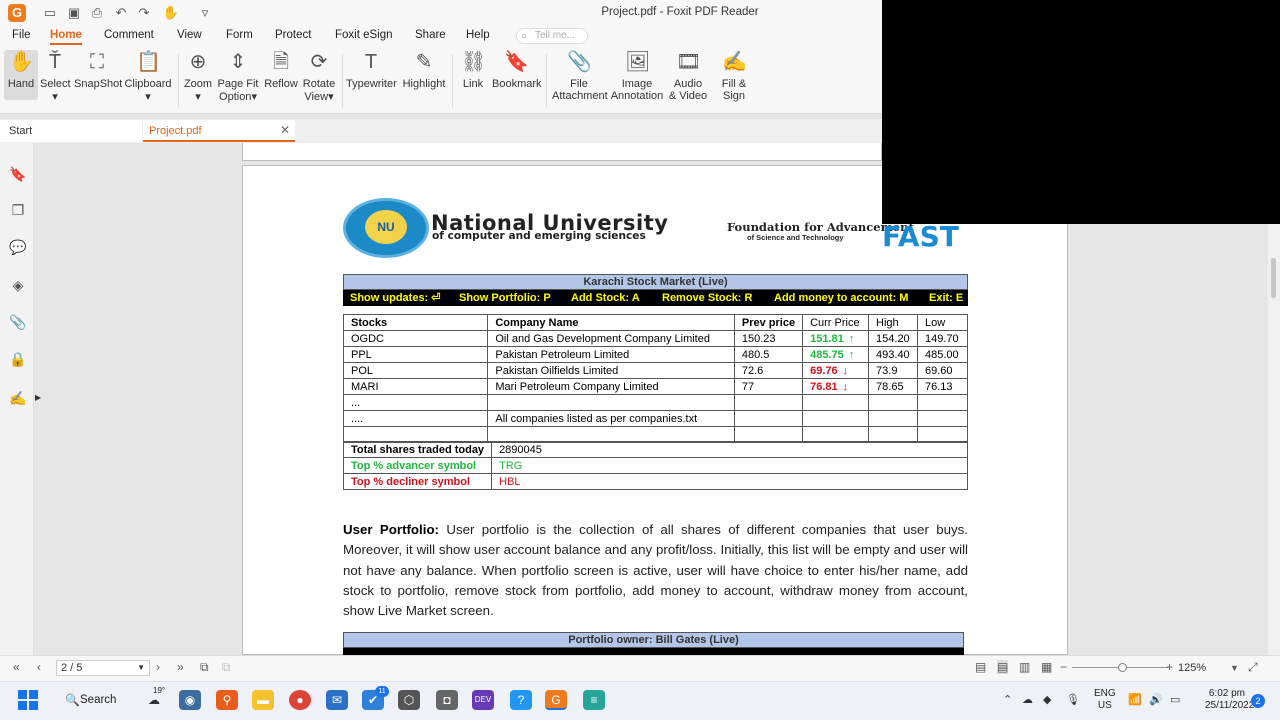  What do you see at coordinates (893, 418) in the screenshot?
I see `high-cell` at bounding box center [893, 418].